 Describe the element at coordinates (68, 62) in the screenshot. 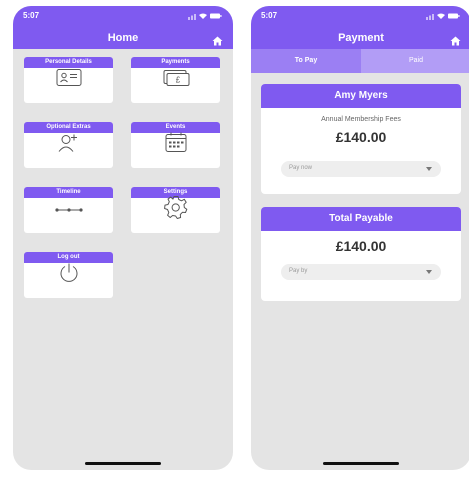

I see `tile-label: Personal Details` at that location.